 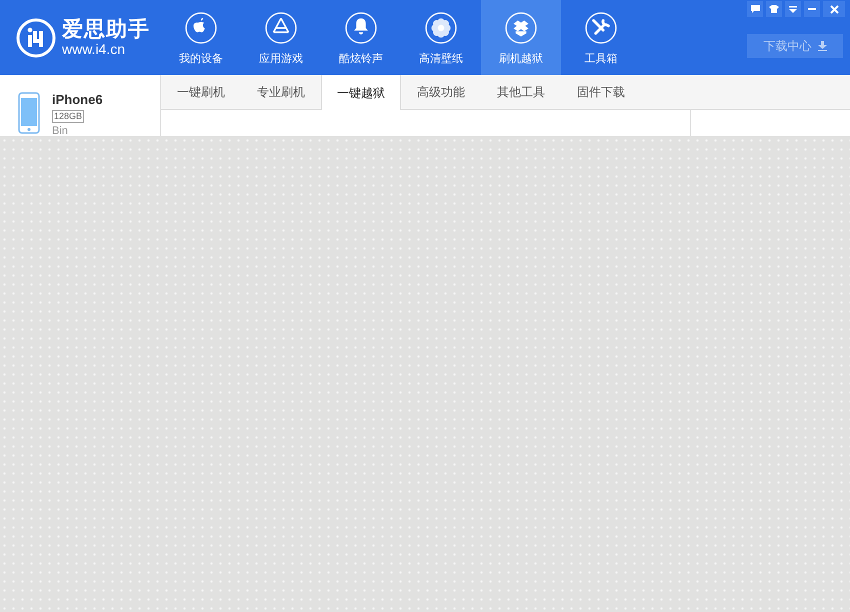 I want to click on nav-item: 我的设备, so click(x=201, y=37).